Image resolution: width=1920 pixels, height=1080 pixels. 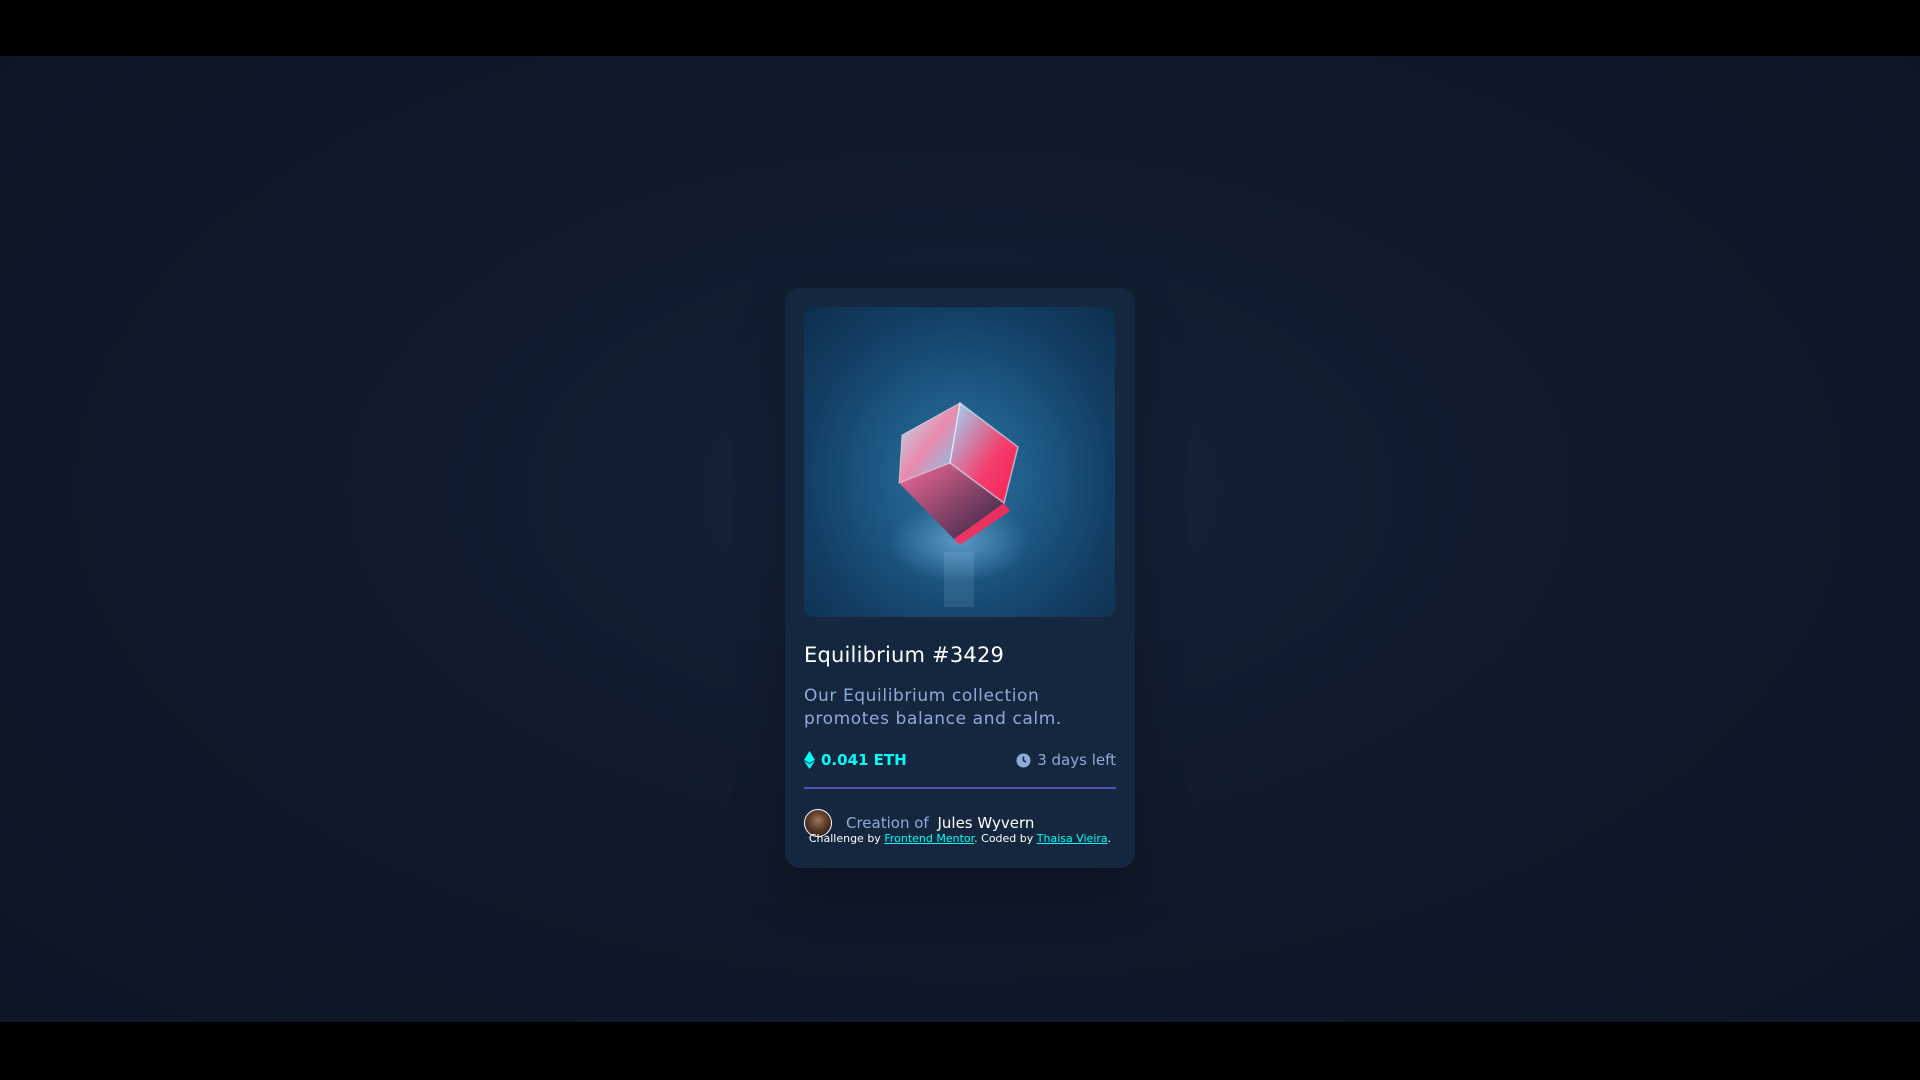 I want to click on time-left-value: 3 days left, so click(x=1076, y=760).